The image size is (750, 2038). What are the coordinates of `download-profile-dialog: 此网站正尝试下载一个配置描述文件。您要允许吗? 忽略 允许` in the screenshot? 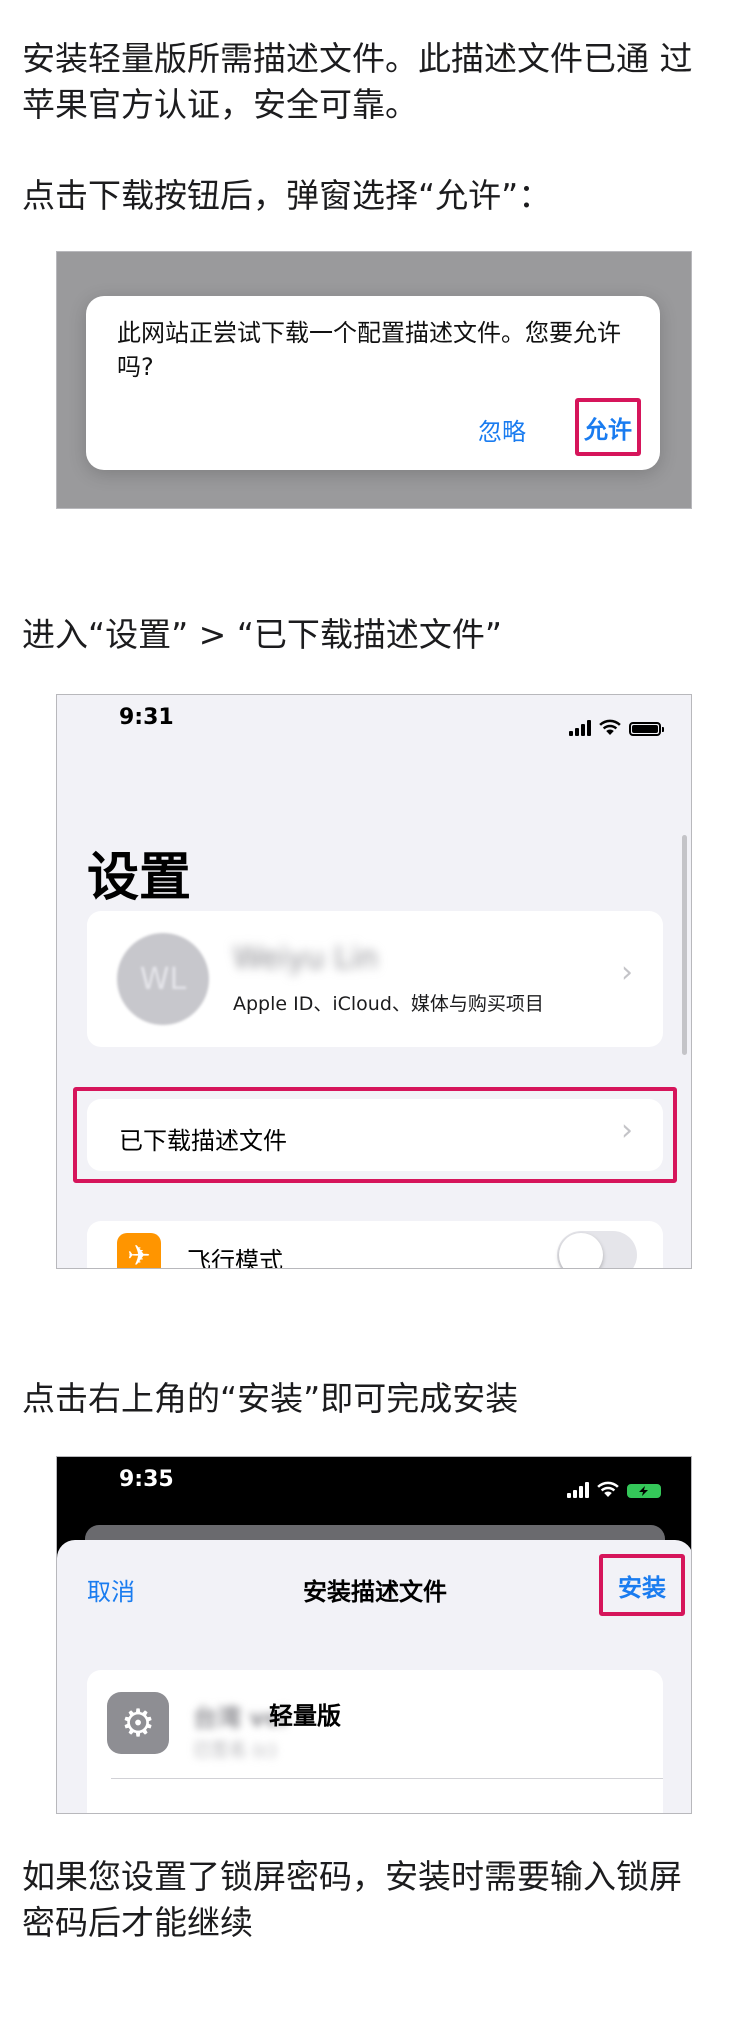 It's located at (373, 383).